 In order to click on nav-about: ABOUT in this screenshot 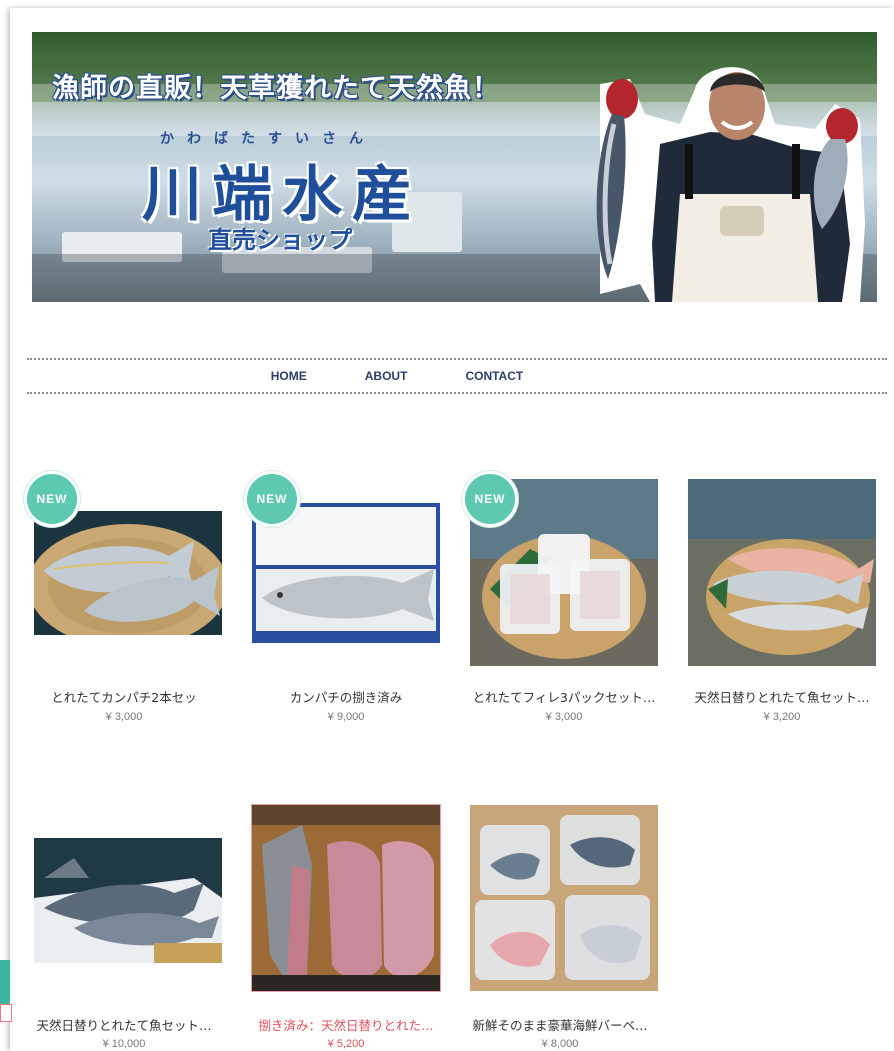, I will do `click(386, 376)`.